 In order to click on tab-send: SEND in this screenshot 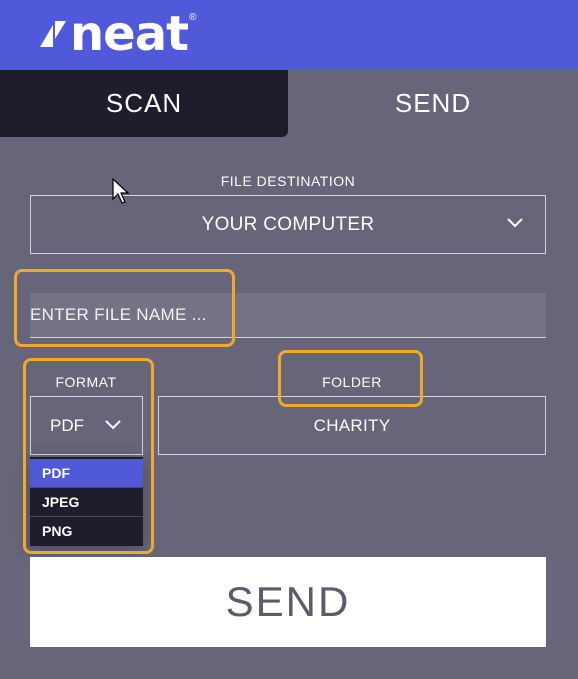, I will do `click(433, 103)`.